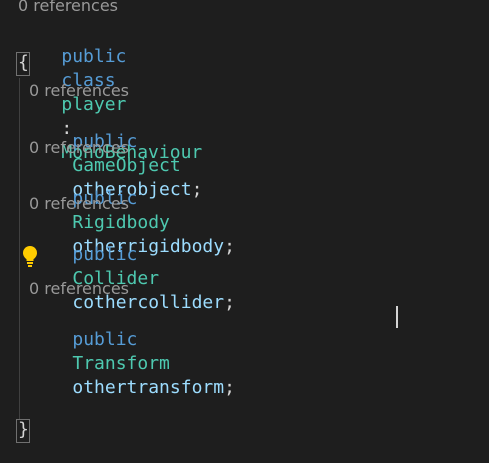 The width and height of the screenshot is (489, 463). I want to click on field-name: othertransform, so click(148, 387).